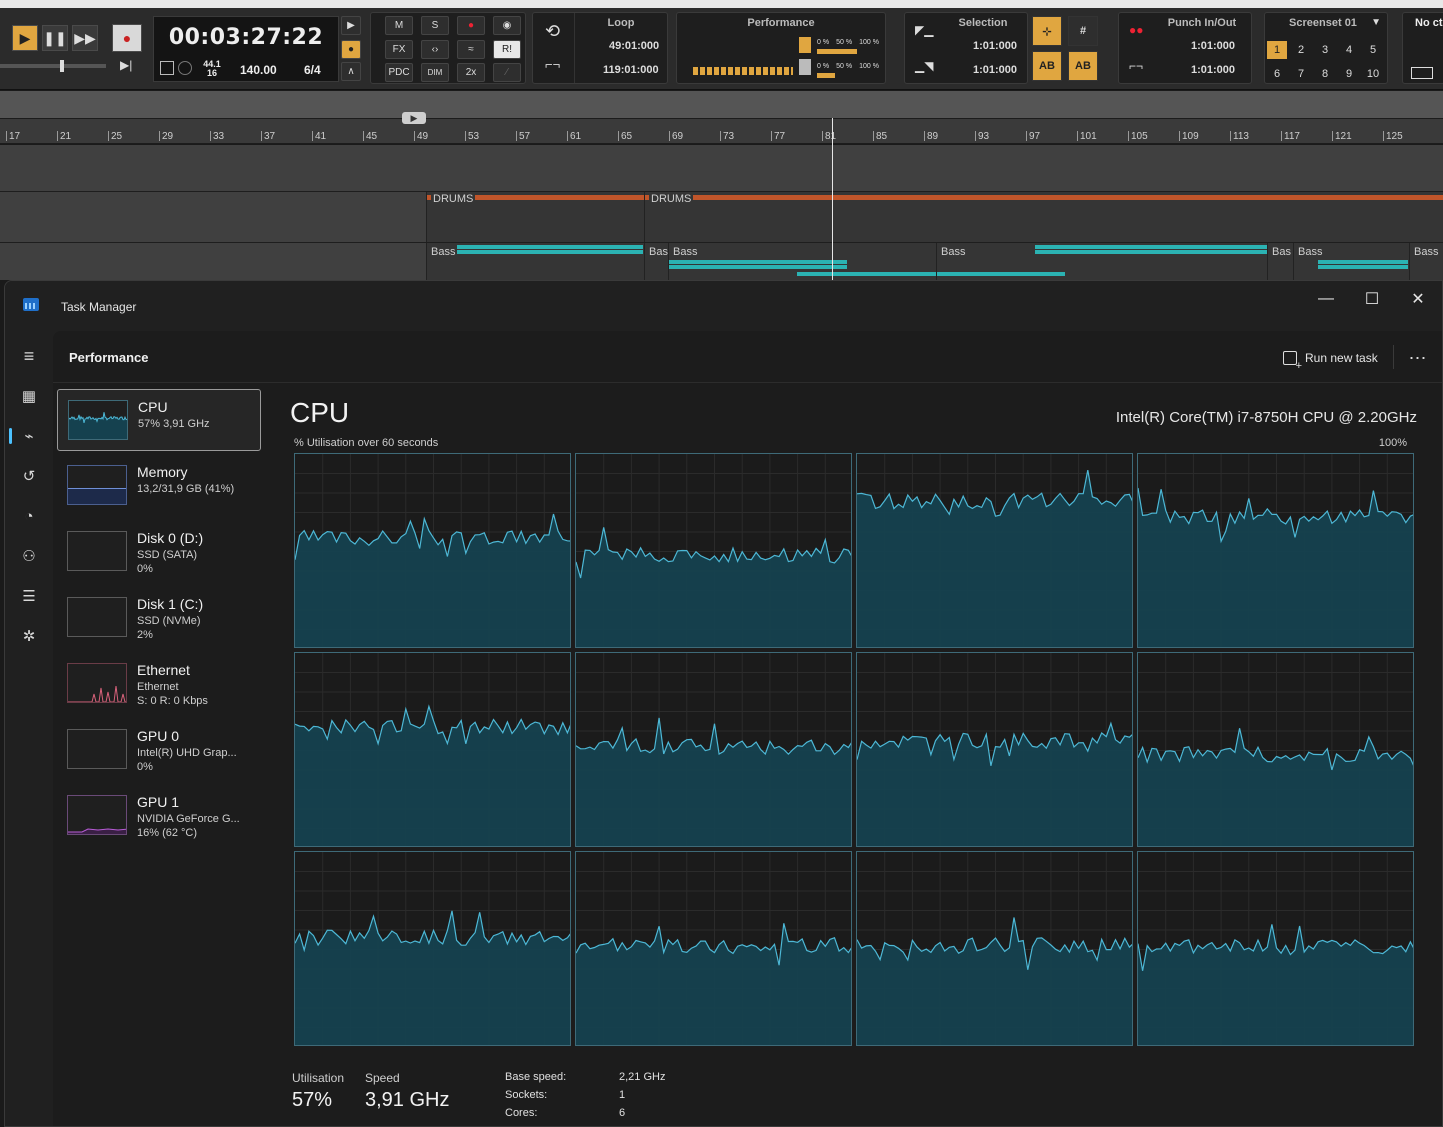 The image size is (1443, 1127). I want to click on automation-icon: ≈, so click(471, 49).